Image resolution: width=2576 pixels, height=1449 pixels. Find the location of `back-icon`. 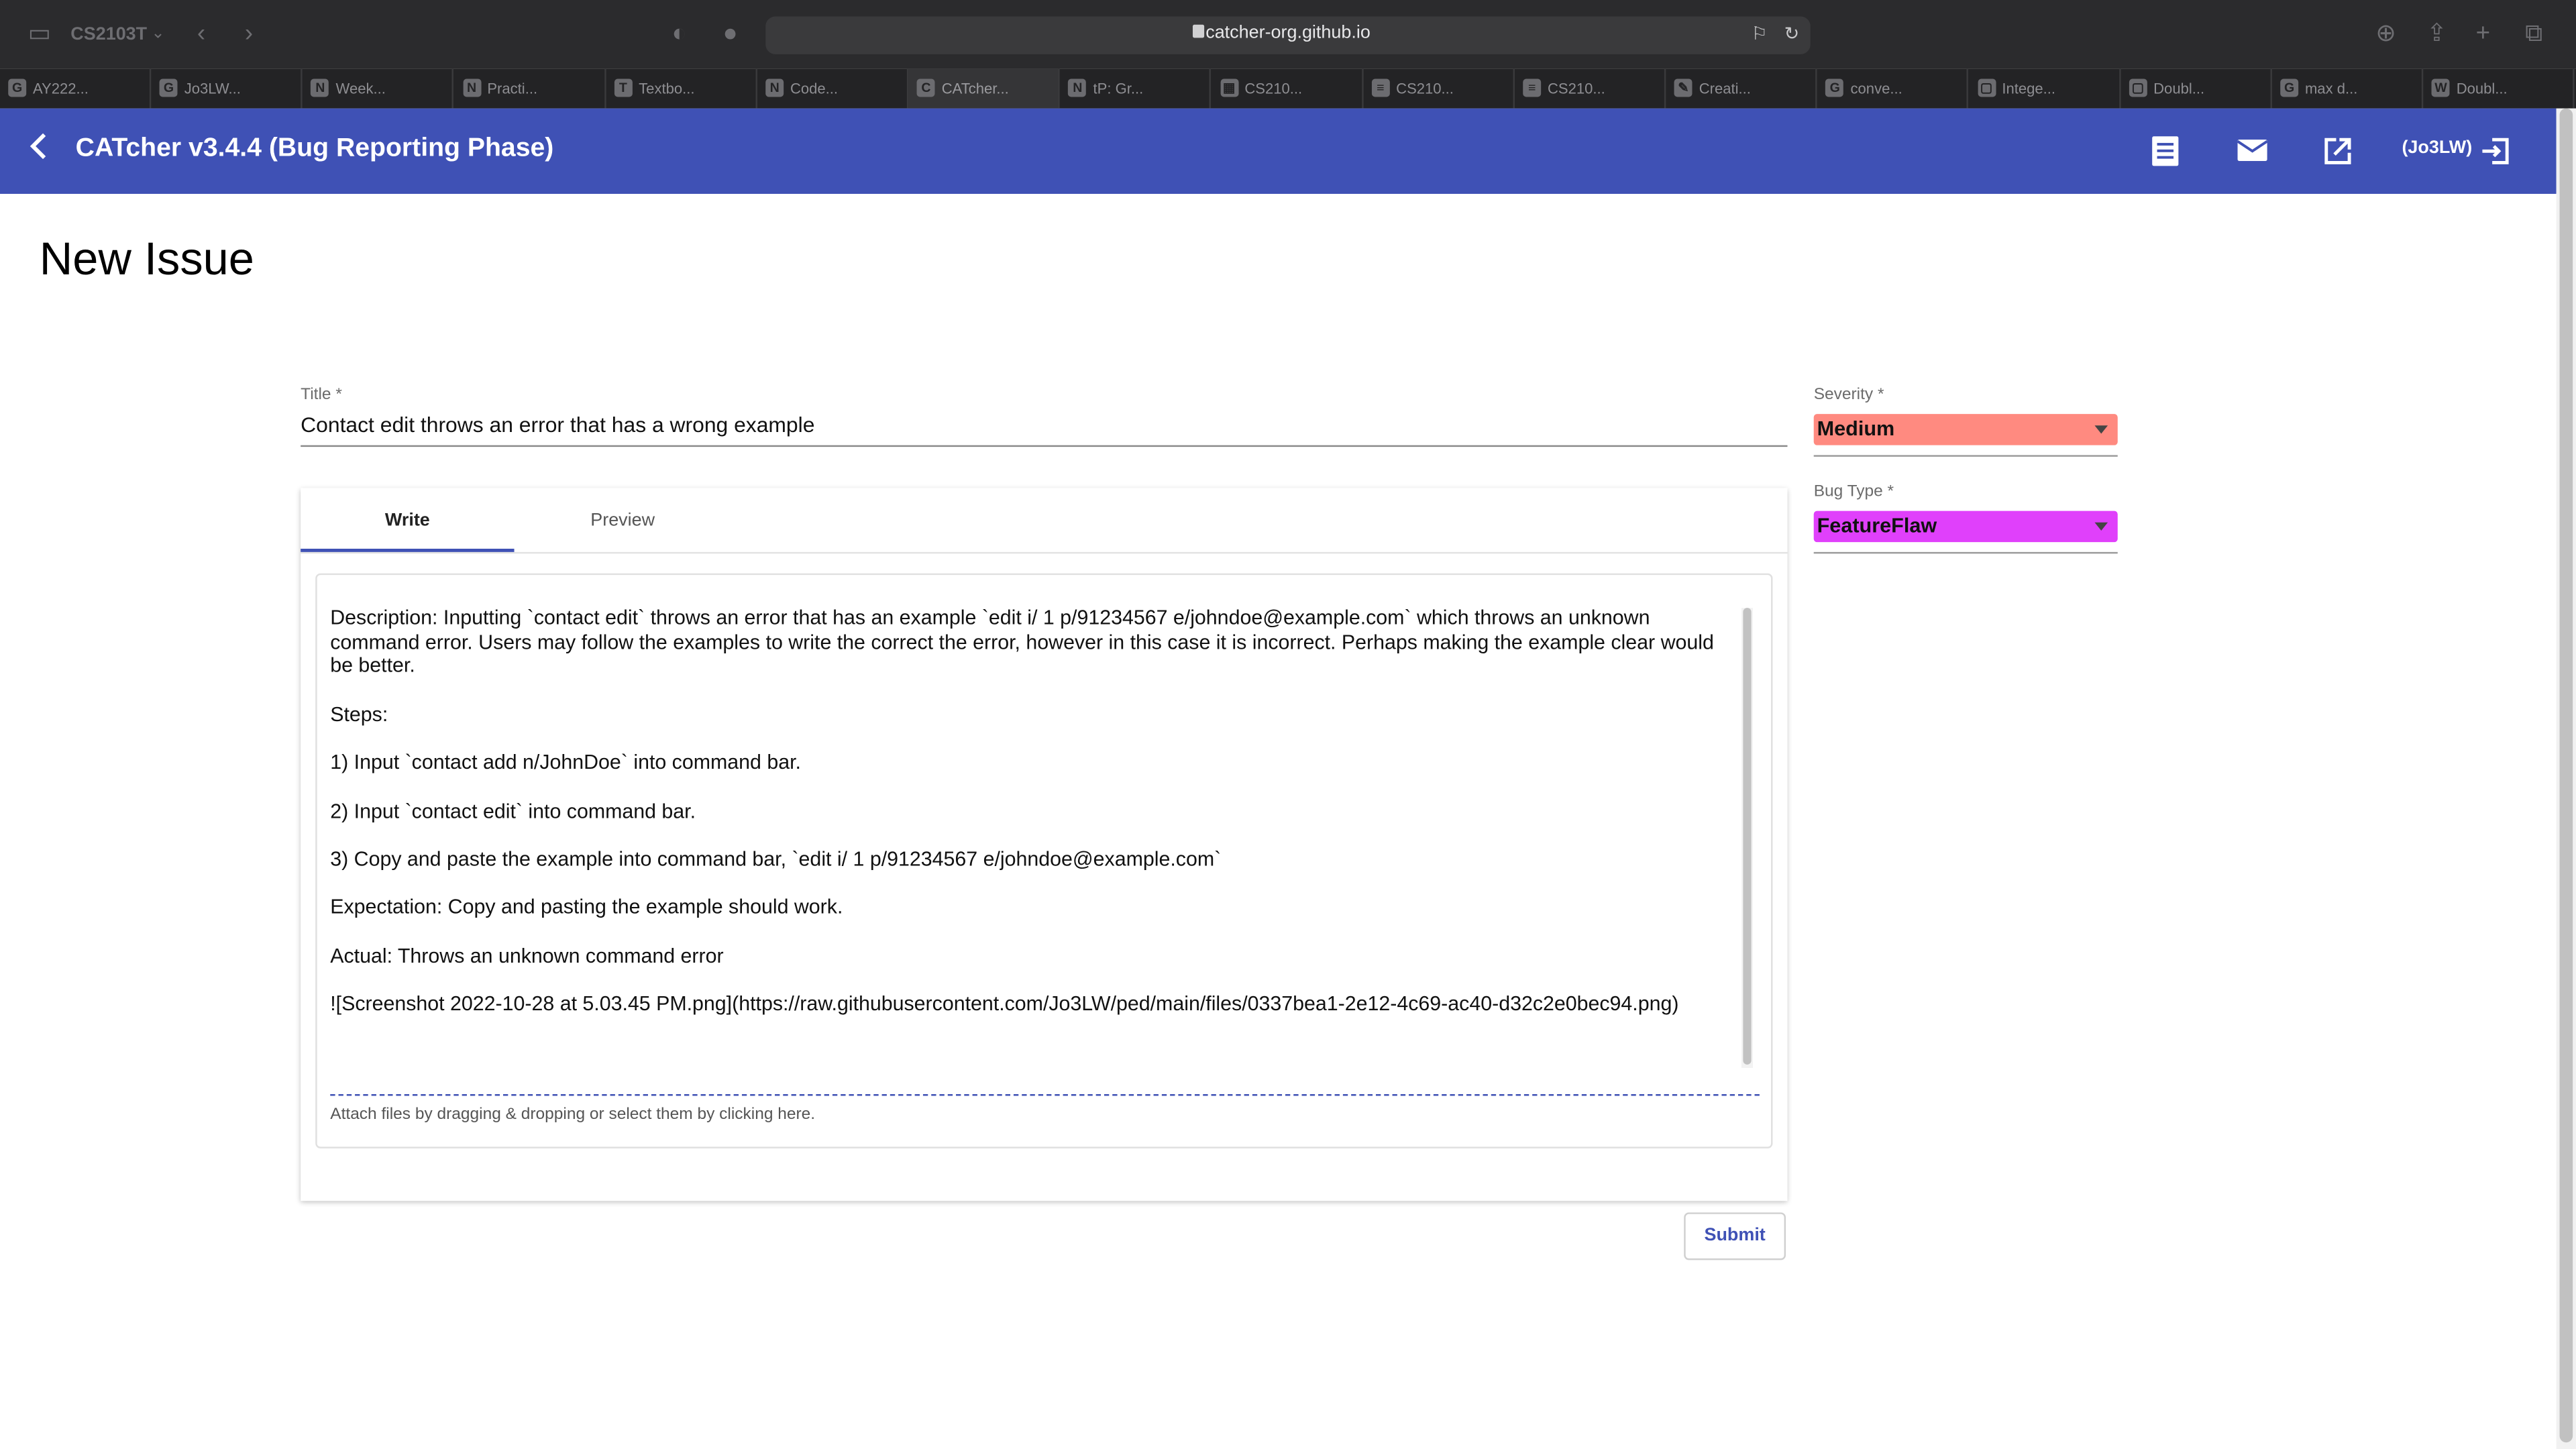

back-icon is located at coordinates (39, 150).